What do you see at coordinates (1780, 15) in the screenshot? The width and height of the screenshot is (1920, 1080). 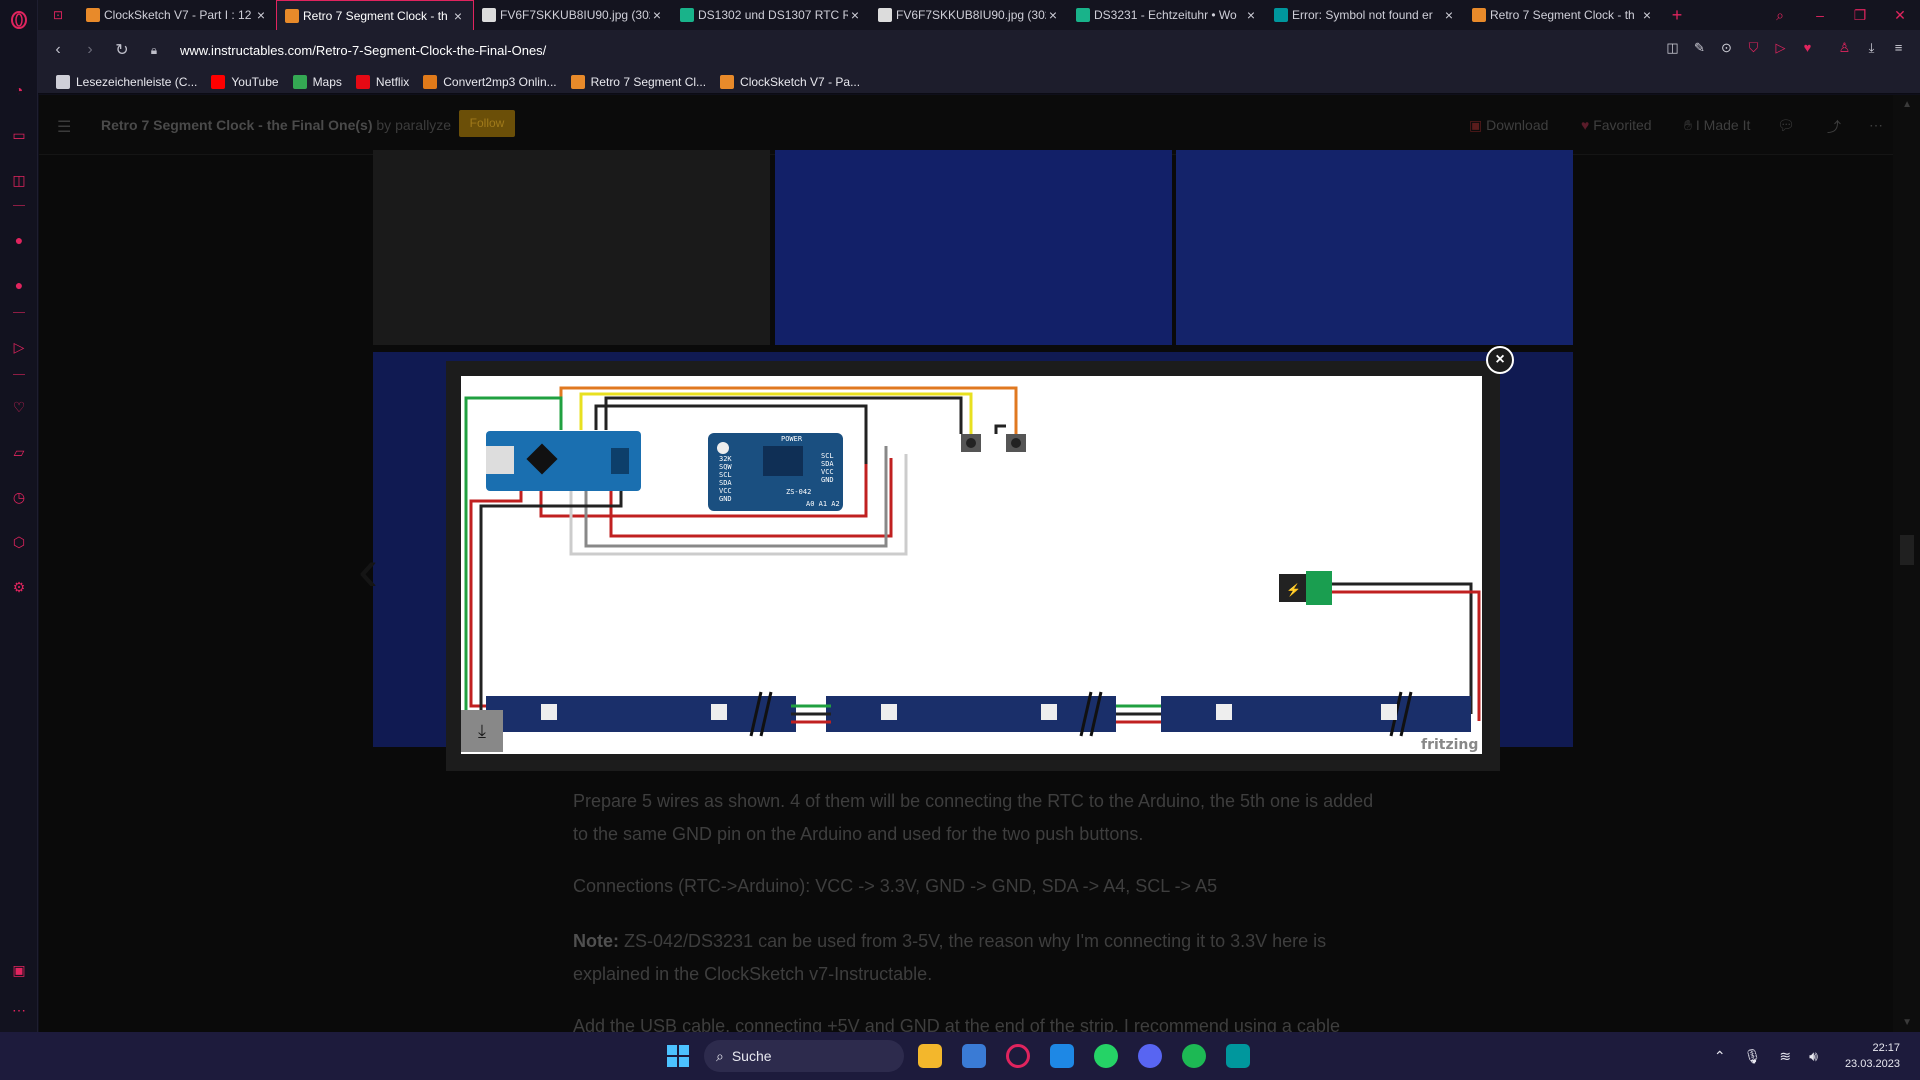 I see `search-tabs-icon: ⌕` at bounding box center [1780, 15].